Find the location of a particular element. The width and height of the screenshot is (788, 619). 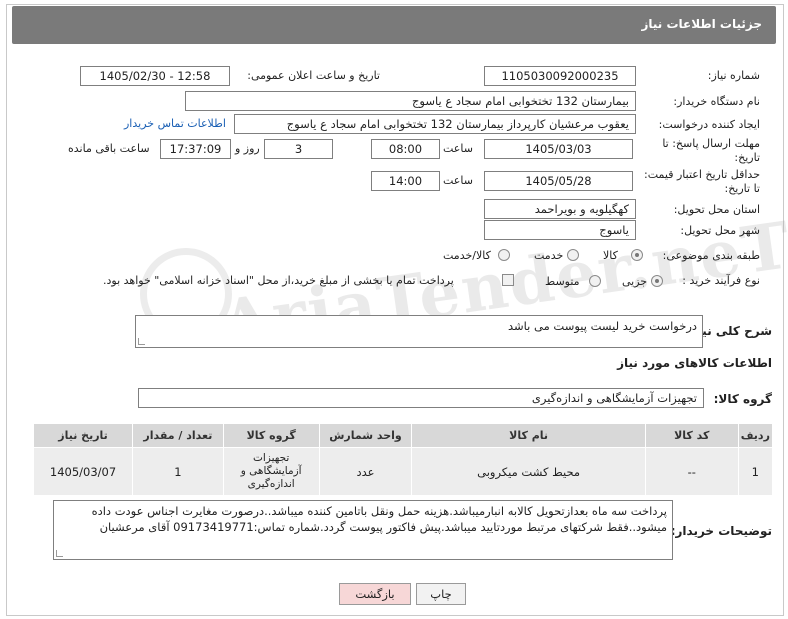

category-radio-goods-service is located at coordinates (504, 255).